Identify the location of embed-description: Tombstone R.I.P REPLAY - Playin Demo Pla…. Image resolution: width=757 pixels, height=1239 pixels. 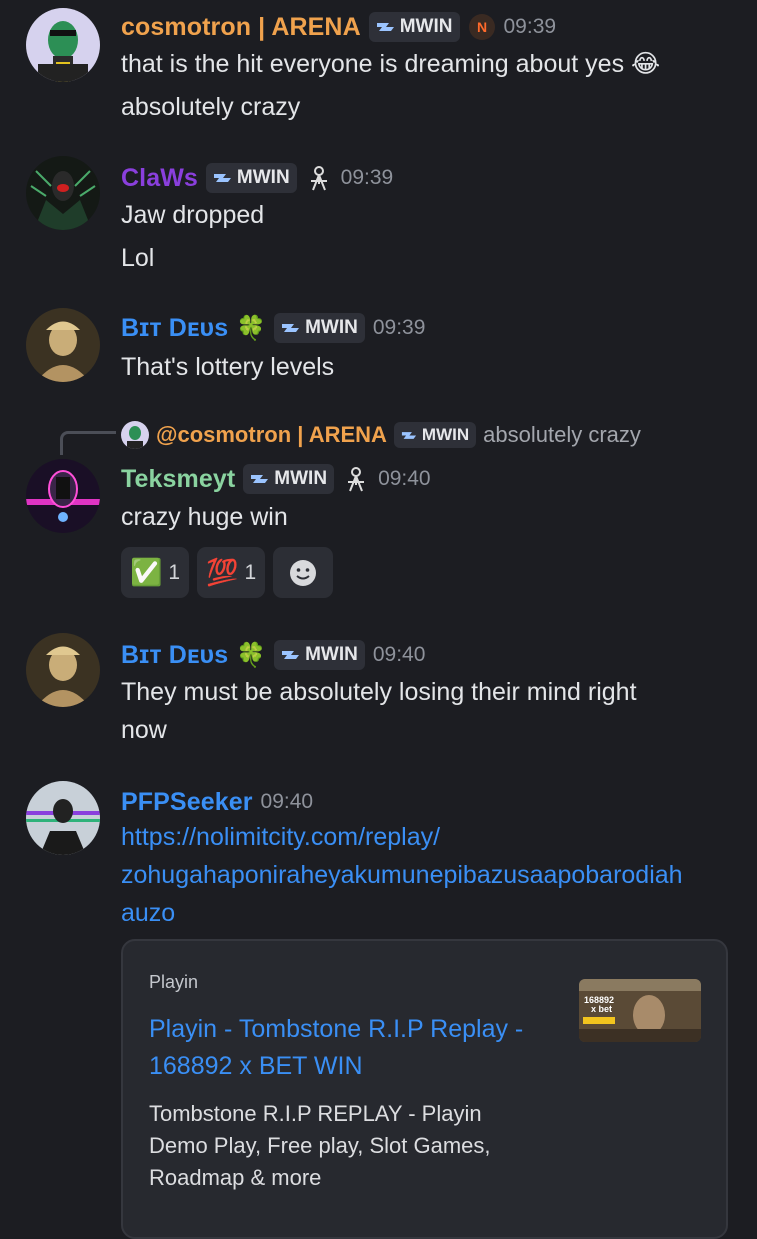
(320, 1145).